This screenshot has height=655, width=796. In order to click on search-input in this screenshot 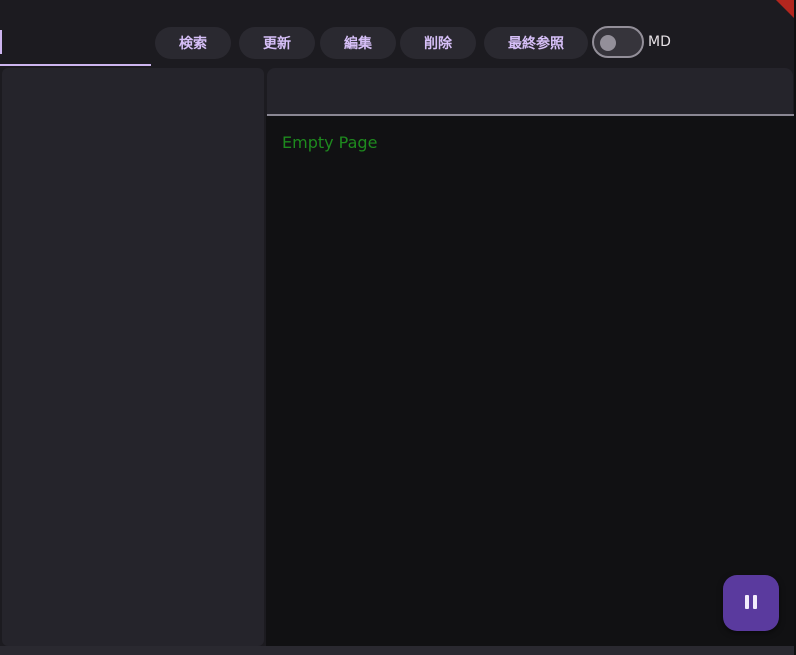, I will do `click(75, 43)`.